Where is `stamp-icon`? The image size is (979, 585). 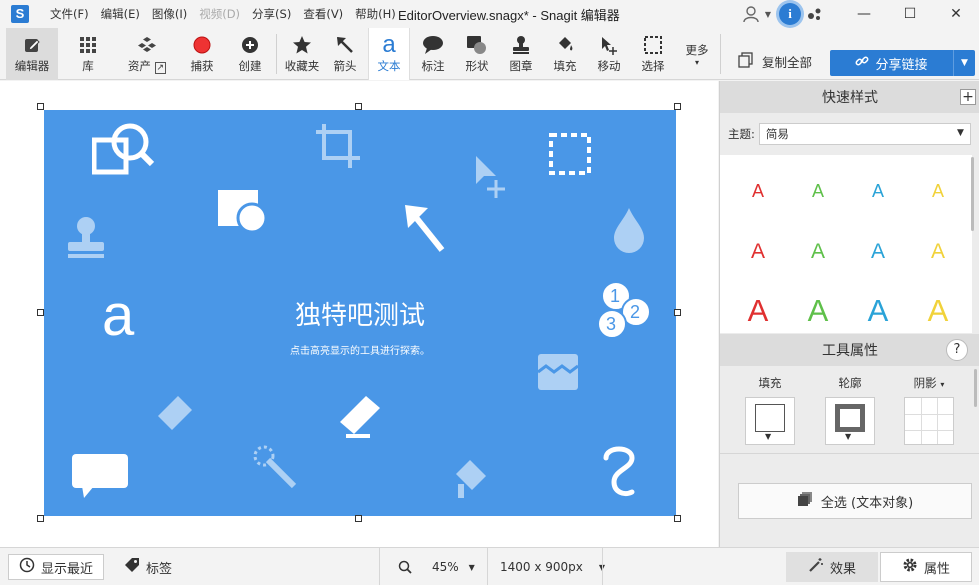 stamp-icon is located at coordinates (86, 237).